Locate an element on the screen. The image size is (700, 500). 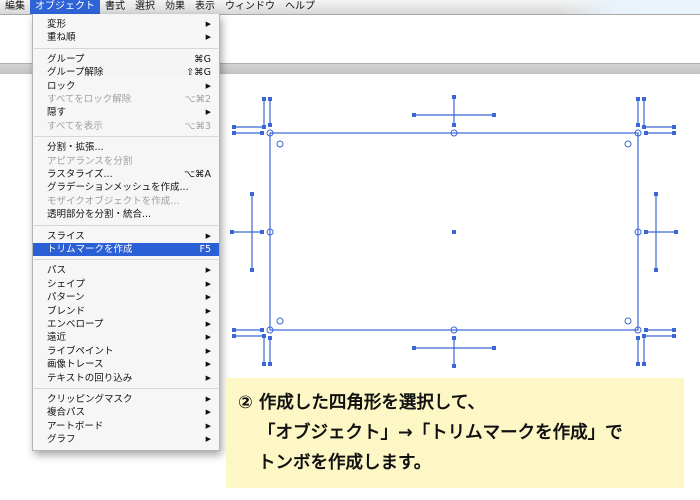
menu-item: 変形 ▶ is located at coordinates (126, 24).